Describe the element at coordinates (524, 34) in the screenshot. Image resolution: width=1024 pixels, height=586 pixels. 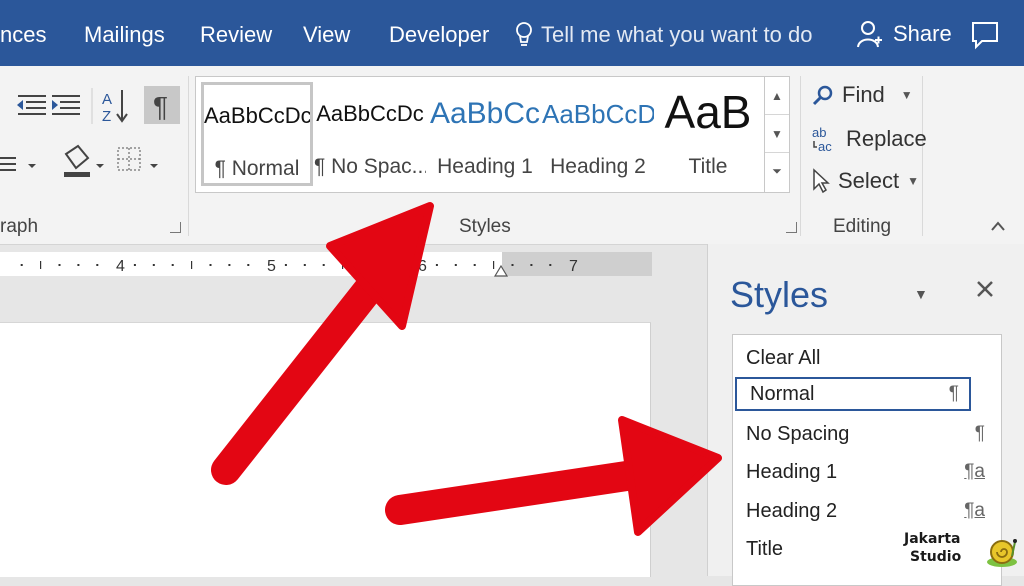
I see `lightbulb-icon` at that location.